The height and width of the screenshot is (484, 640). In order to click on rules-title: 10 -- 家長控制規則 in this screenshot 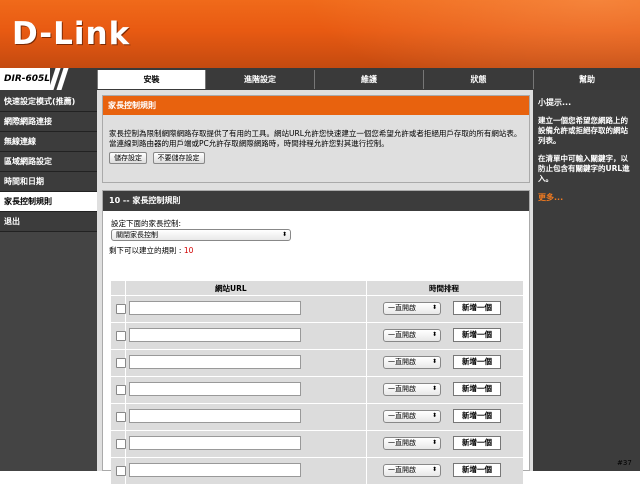, I will do `click(316, 201)`.